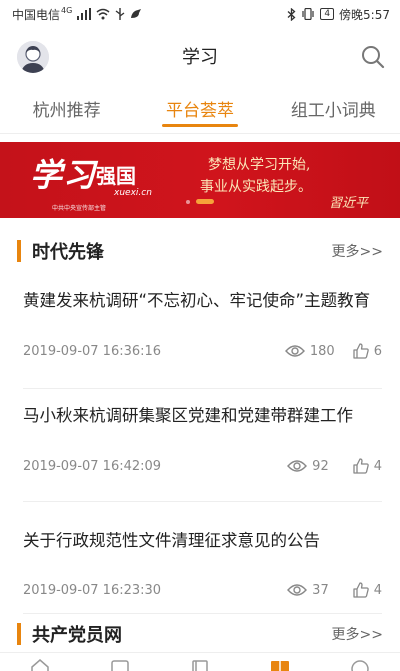 This screenshot has width=400, height=671. Describe the element at coordinates (199, 125) in the screenshot. I see `active-tab-indicator` at that location.